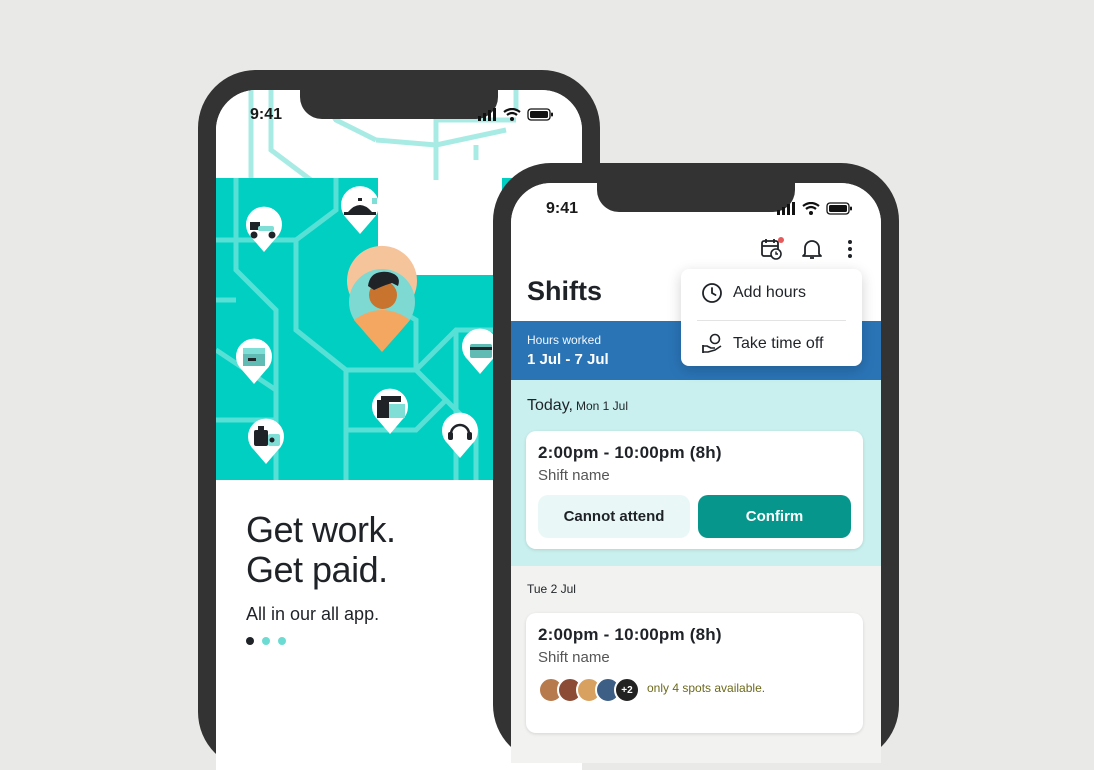  I want to click on notification-dot, so click(781, 240).